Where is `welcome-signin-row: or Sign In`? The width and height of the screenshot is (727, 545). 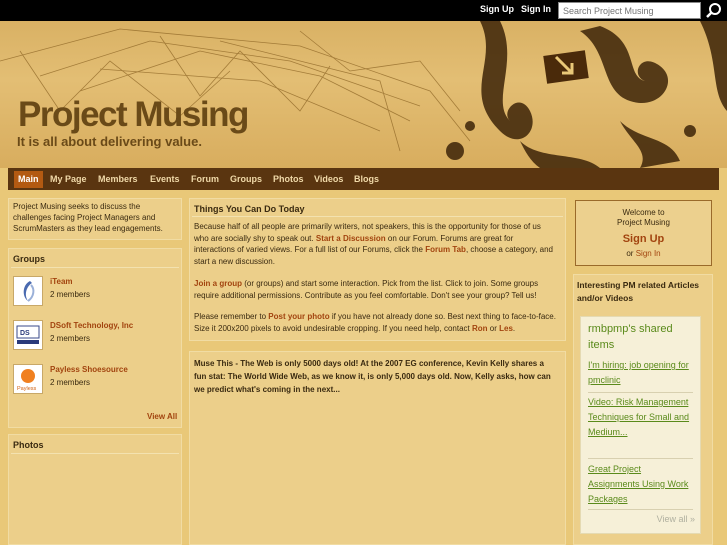
welcome-signin-row: or Sign In is located at coordinates (643, 253).